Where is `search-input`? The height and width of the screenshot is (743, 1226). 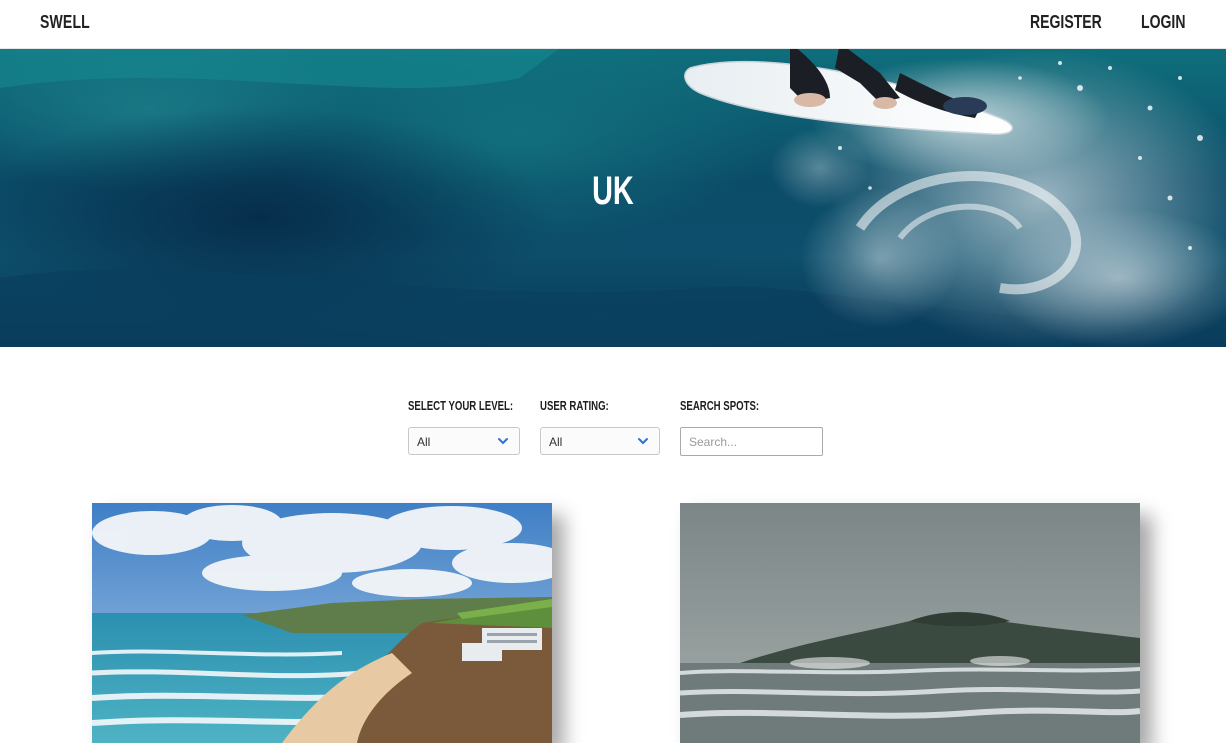 search-input is located at coordinates (751, 441).